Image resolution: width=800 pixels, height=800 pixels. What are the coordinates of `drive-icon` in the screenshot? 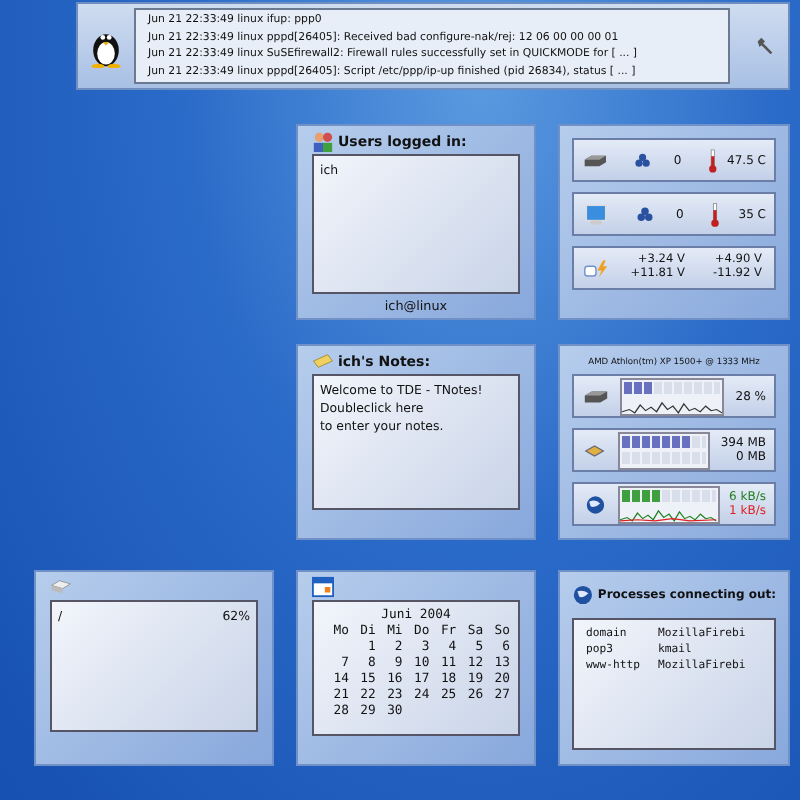 It's located at (61, 587).